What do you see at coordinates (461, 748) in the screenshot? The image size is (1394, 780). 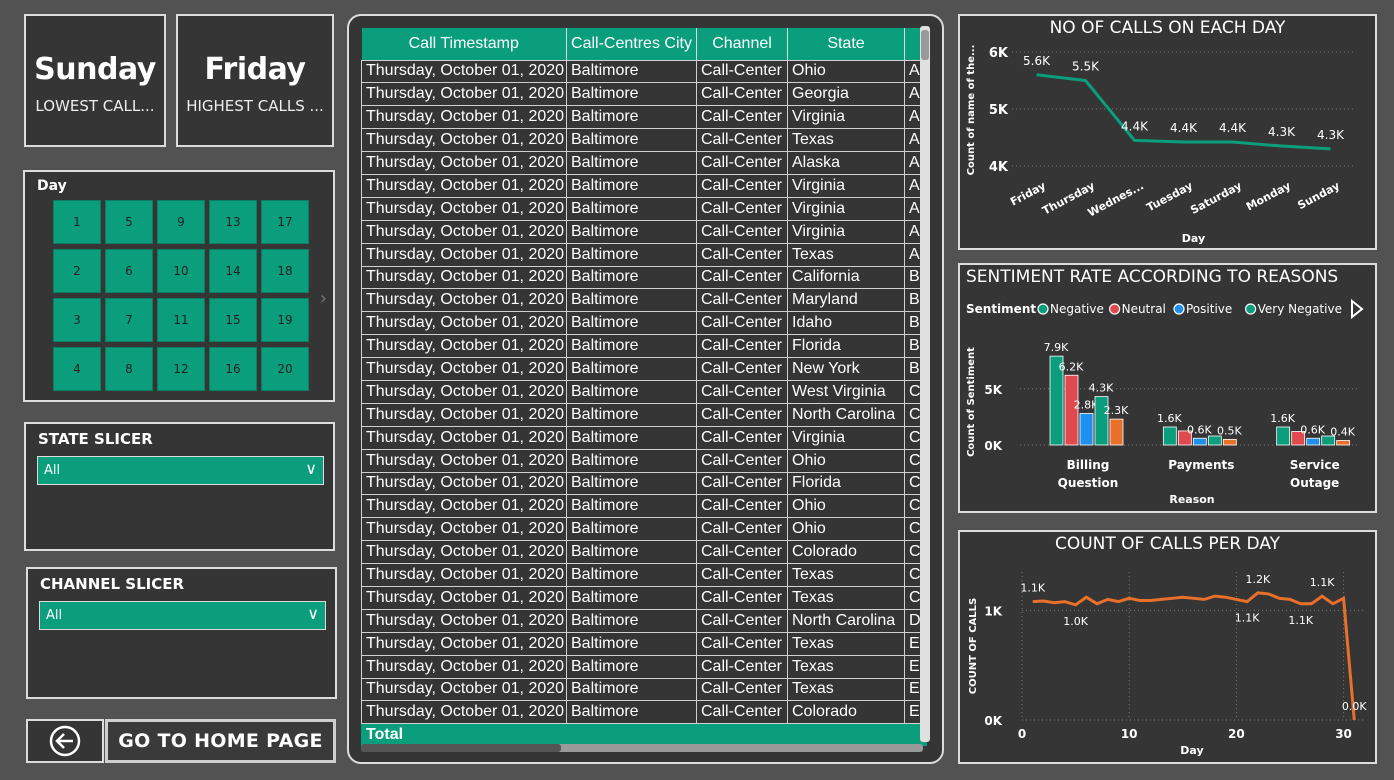 I see `horizontal-scrollbar-thumb` at bounding box center [461, 748].